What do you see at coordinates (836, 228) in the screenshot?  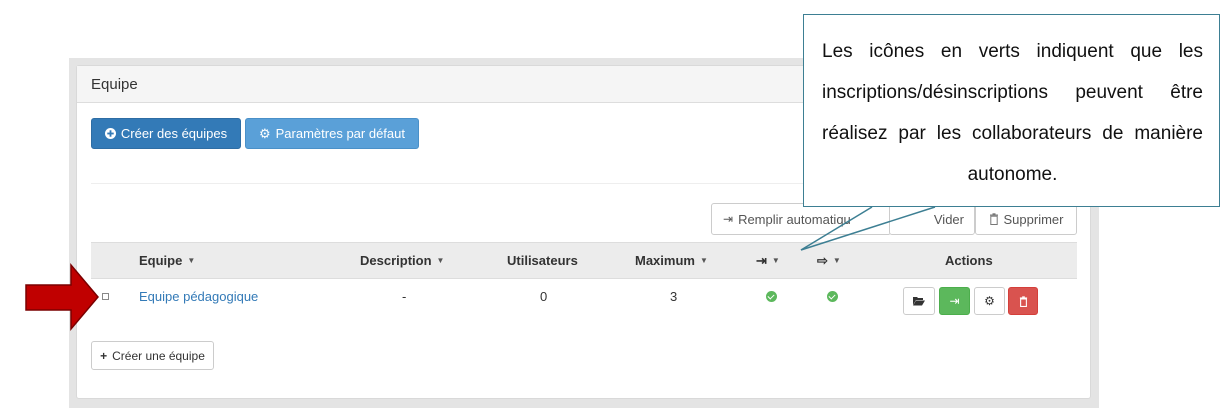 I see `callout-pointer-line` at bounding box center [836, 228].